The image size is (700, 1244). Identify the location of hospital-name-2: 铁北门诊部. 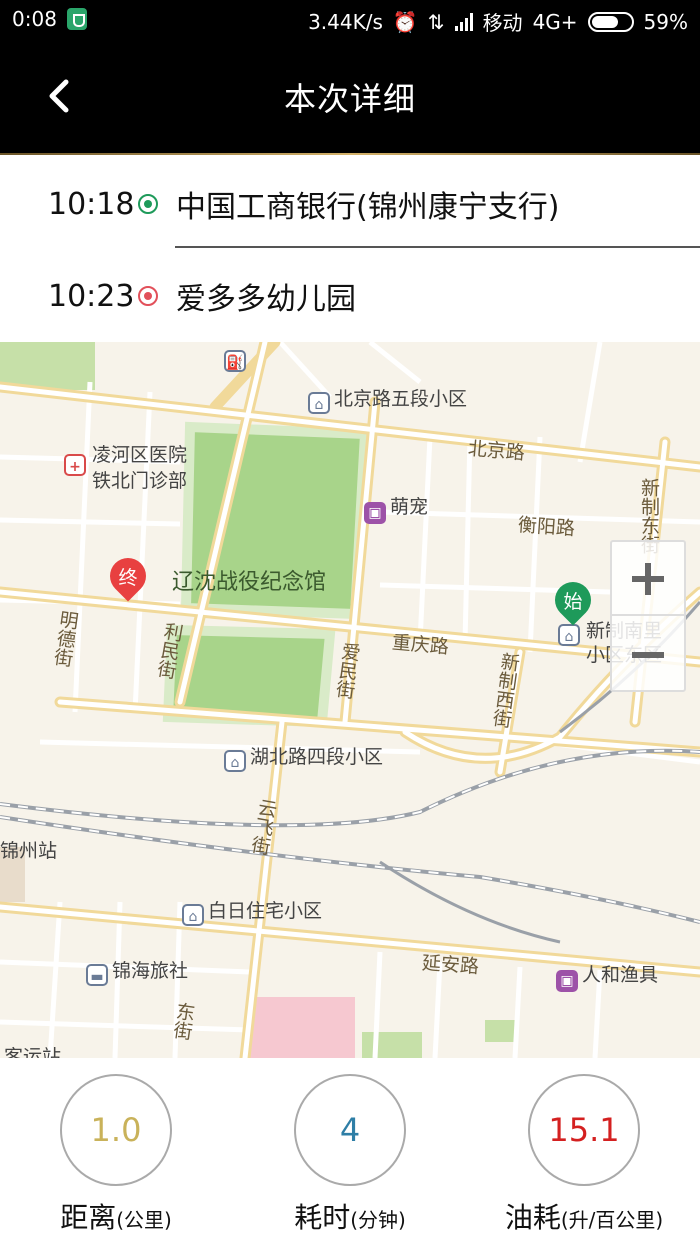
(140, 481).